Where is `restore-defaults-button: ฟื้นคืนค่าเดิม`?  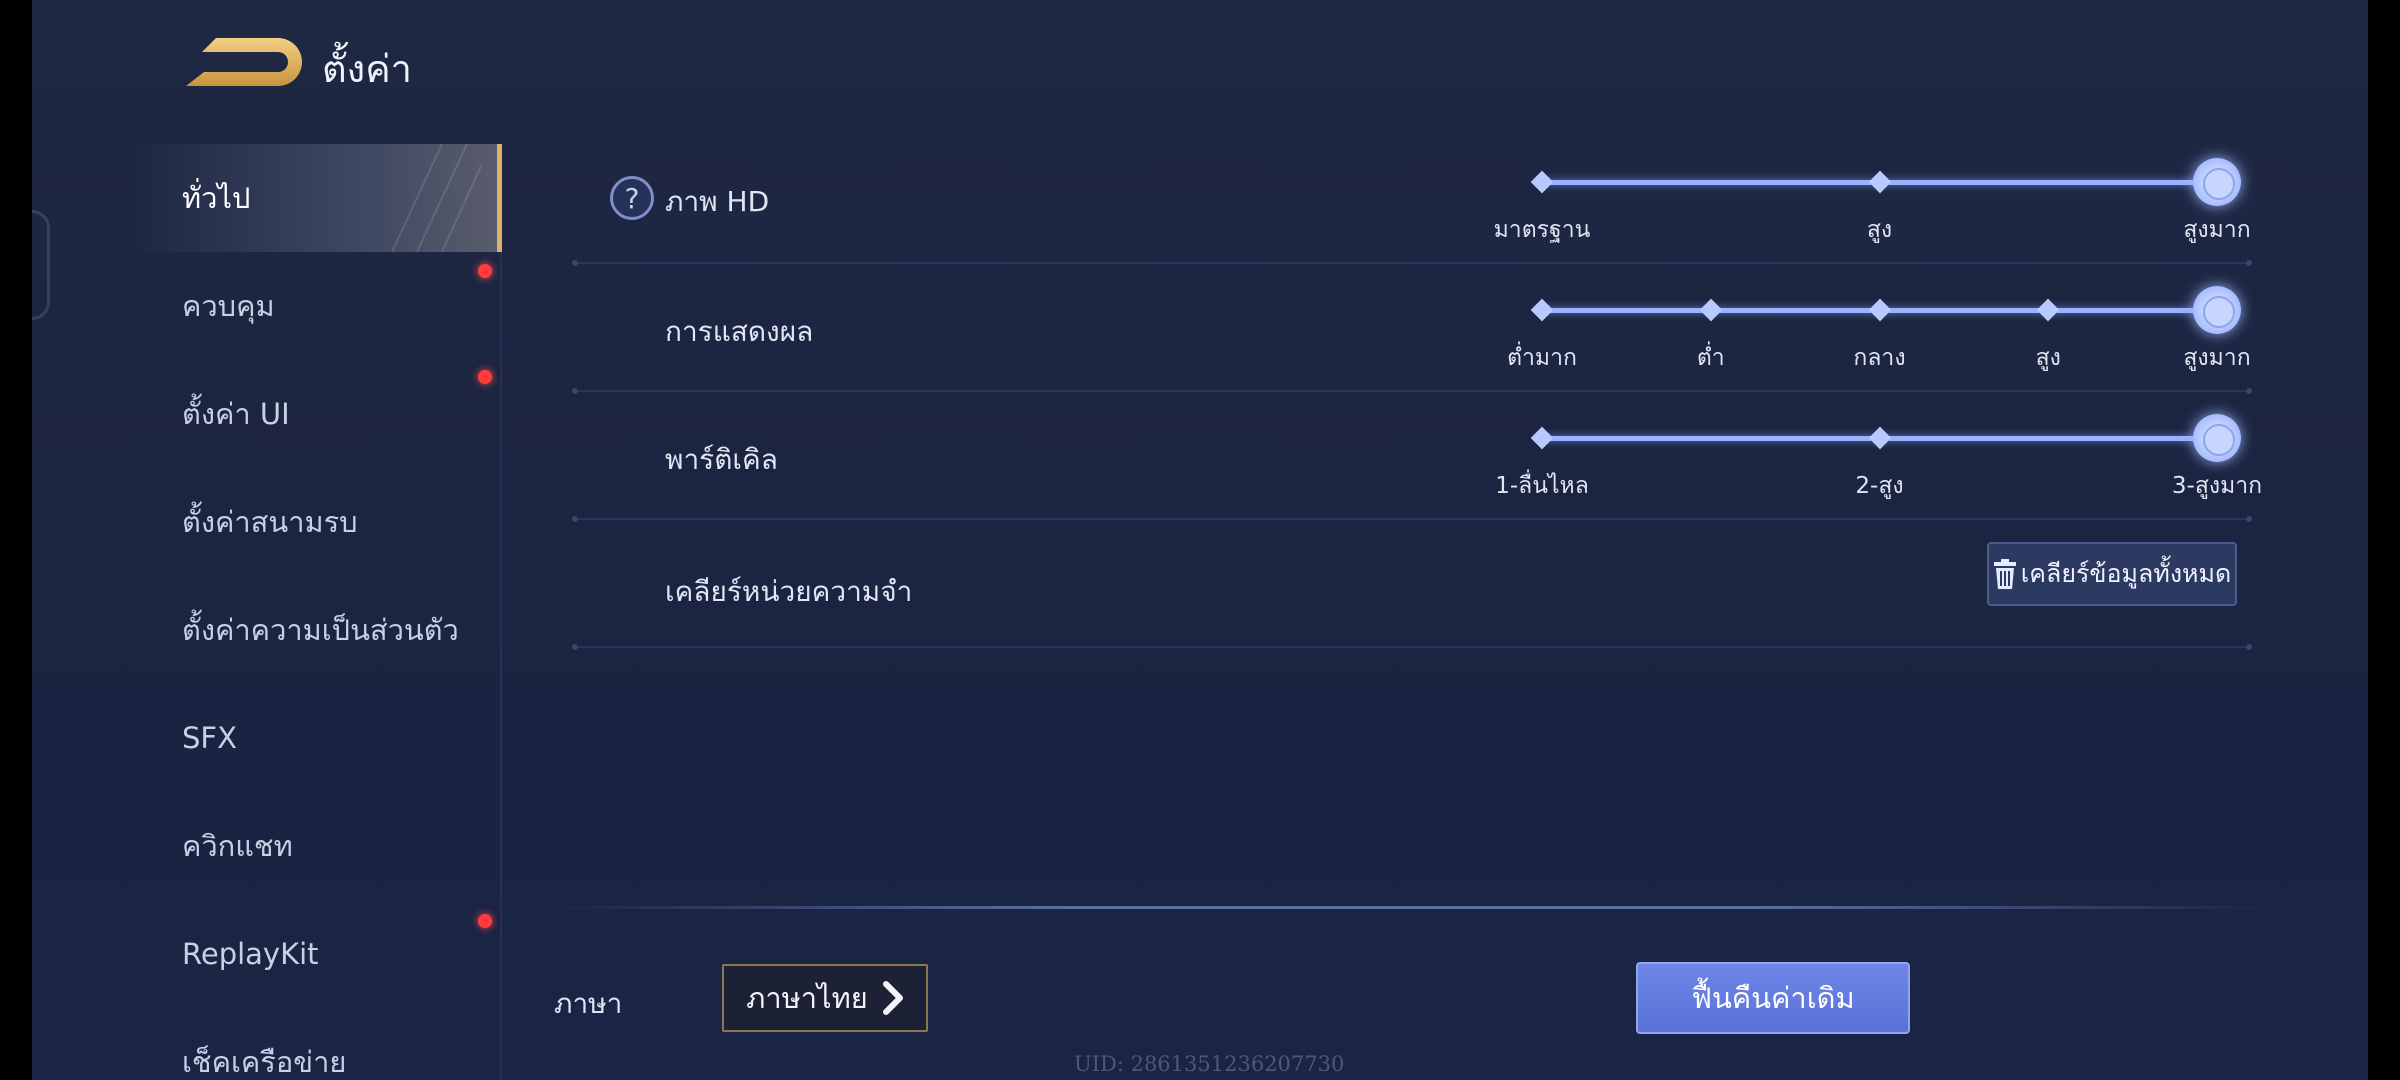 restore-defaults-button: ฟื้นคืนค่าเดิม is located at coordinates (1773, 998).